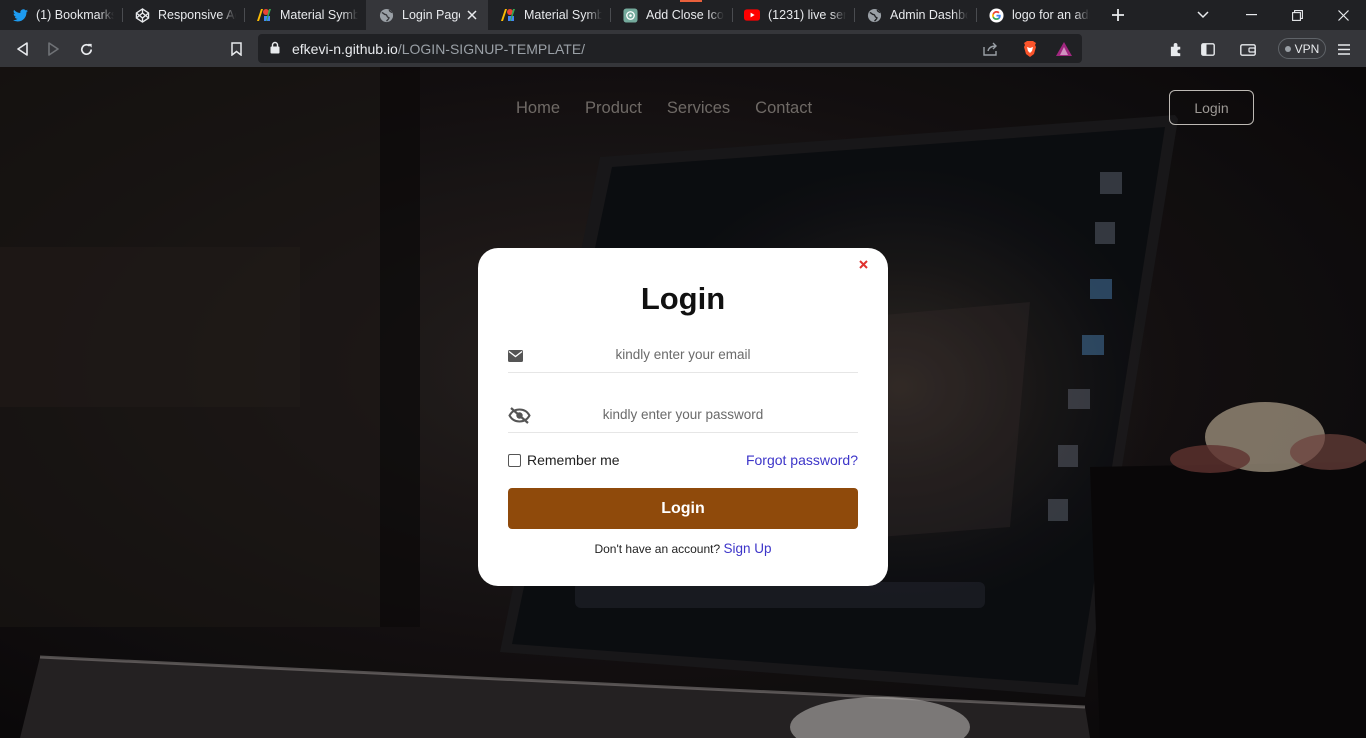 Image resolution: width=1366 pixels, height=738 pixels. I want to click on remember-me: Remember me, so click(564, 460).